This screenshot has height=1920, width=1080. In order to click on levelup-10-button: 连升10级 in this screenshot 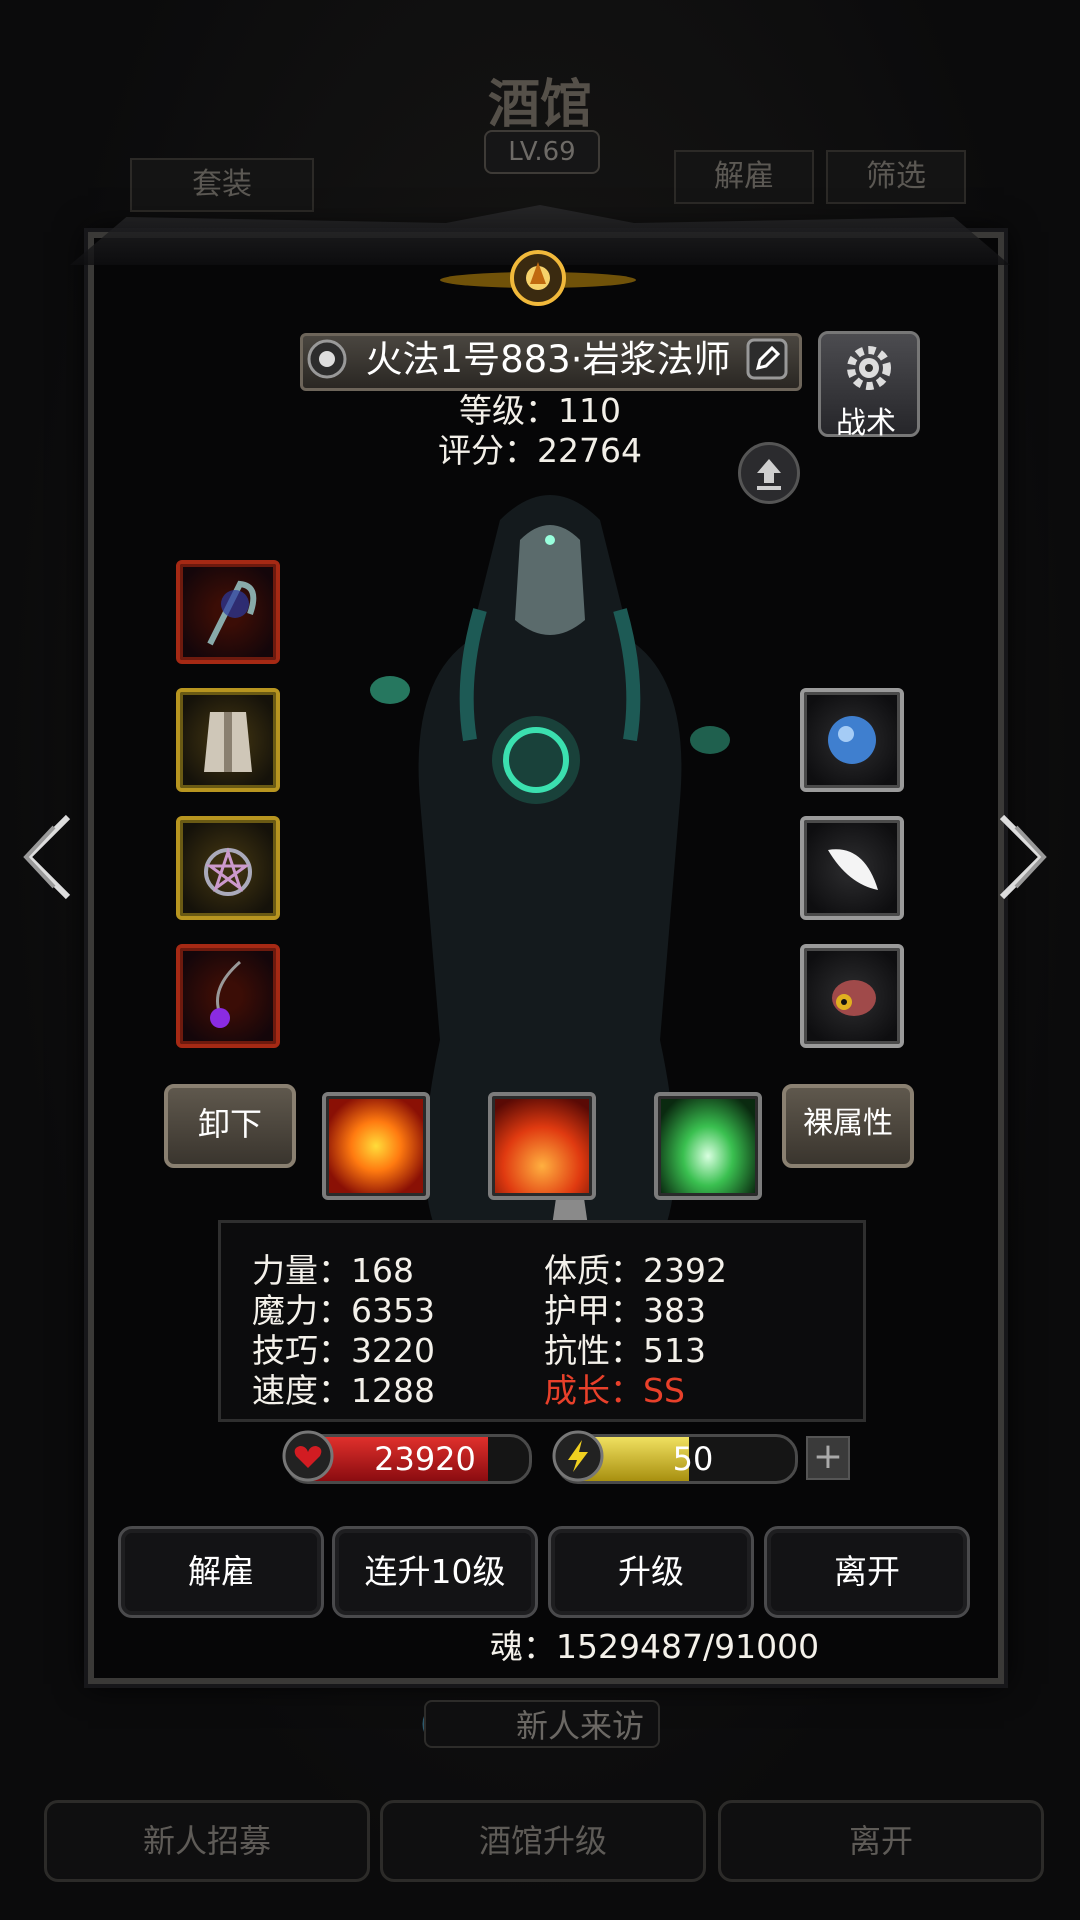, I will do `click(435, 1572)`.